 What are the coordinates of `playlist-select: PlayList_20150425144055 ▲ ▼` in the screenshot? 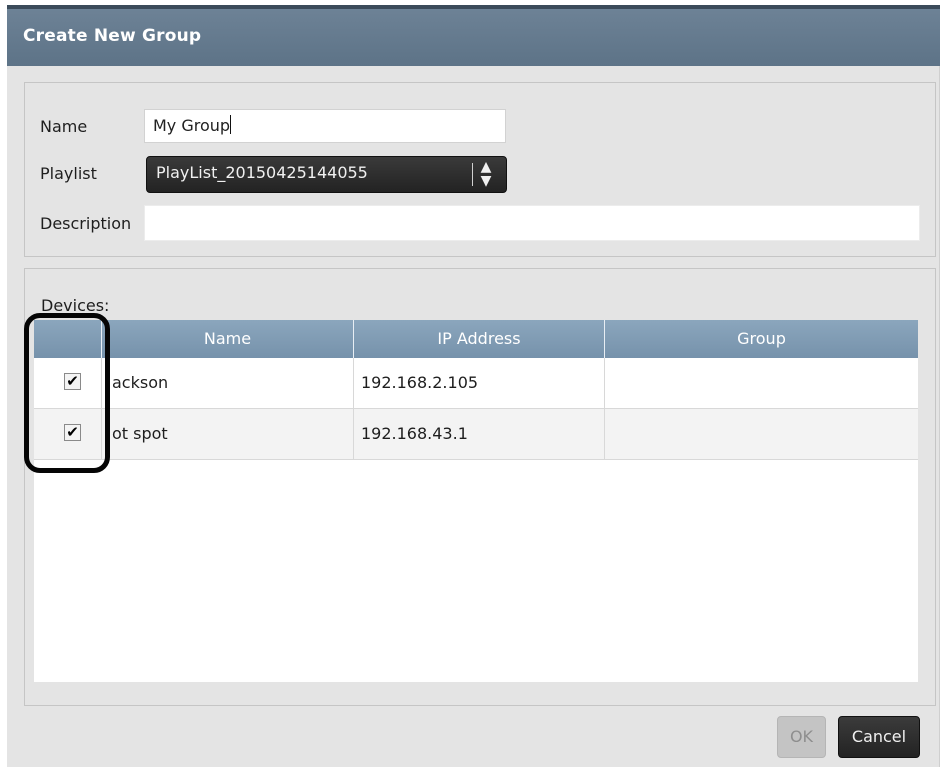 It's located at (326, 174).